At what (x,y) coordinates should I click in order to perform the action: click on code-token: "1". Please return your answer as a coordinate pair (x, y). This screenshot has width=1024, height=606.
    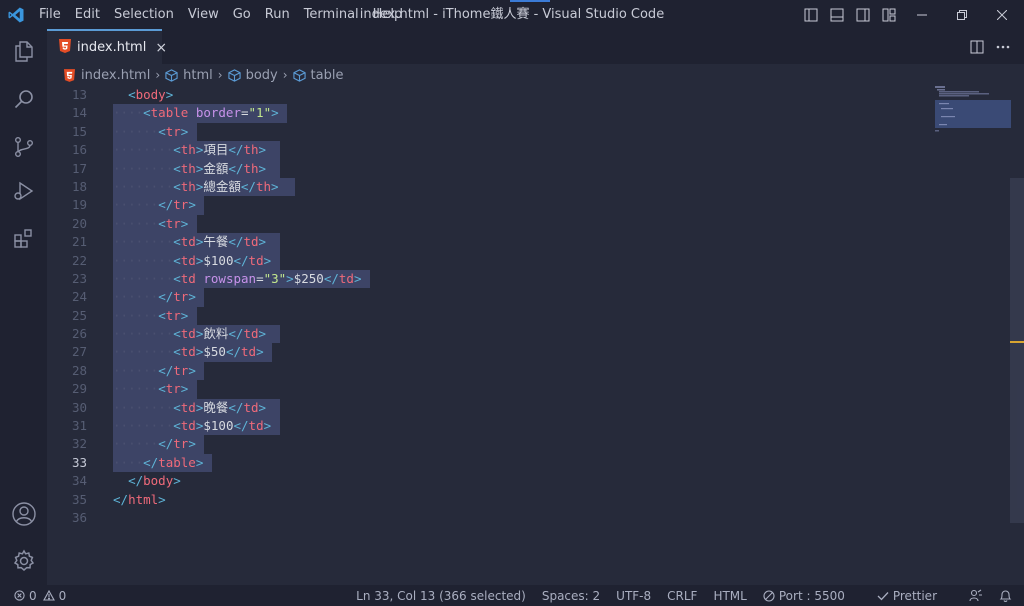
    Looking at the image, I should click on (260, 113).